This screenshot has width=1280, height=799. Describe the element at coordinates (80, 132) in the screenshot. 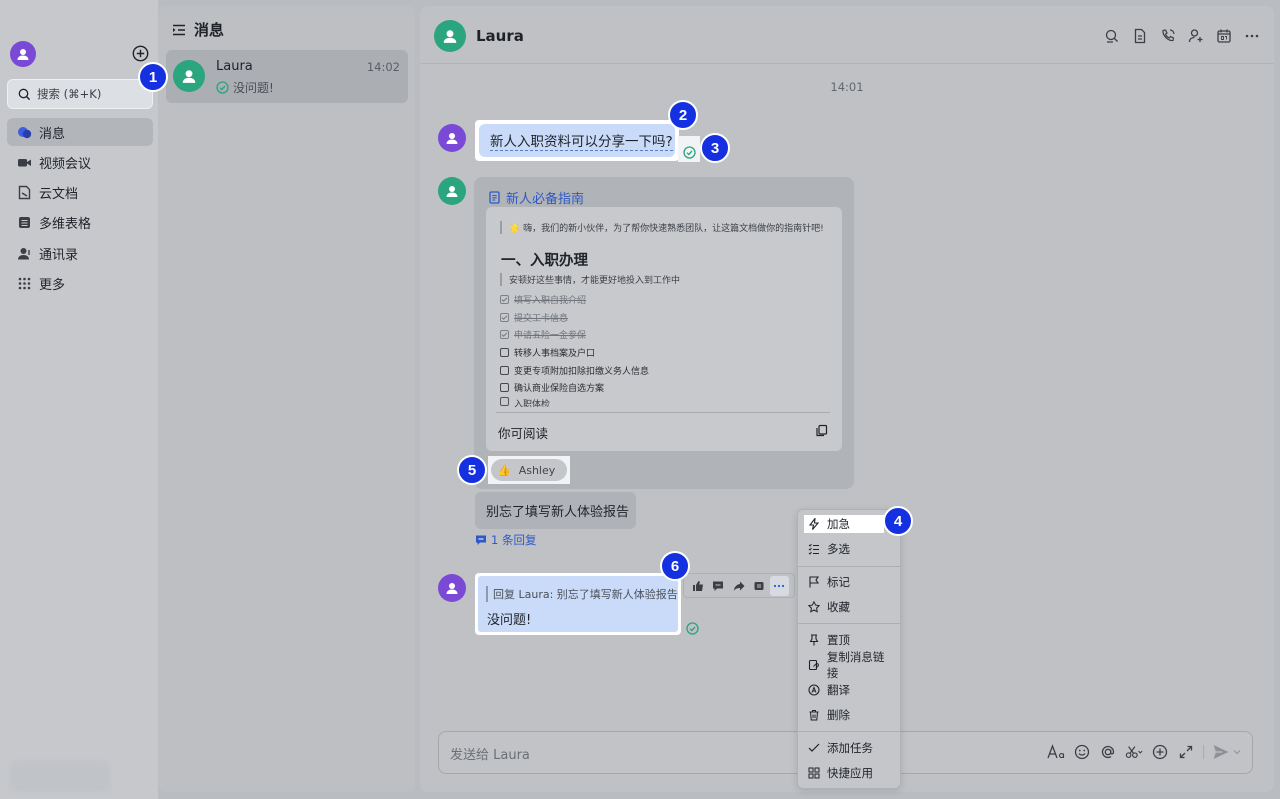

I see `nav-item-messages: 消息` at that location.